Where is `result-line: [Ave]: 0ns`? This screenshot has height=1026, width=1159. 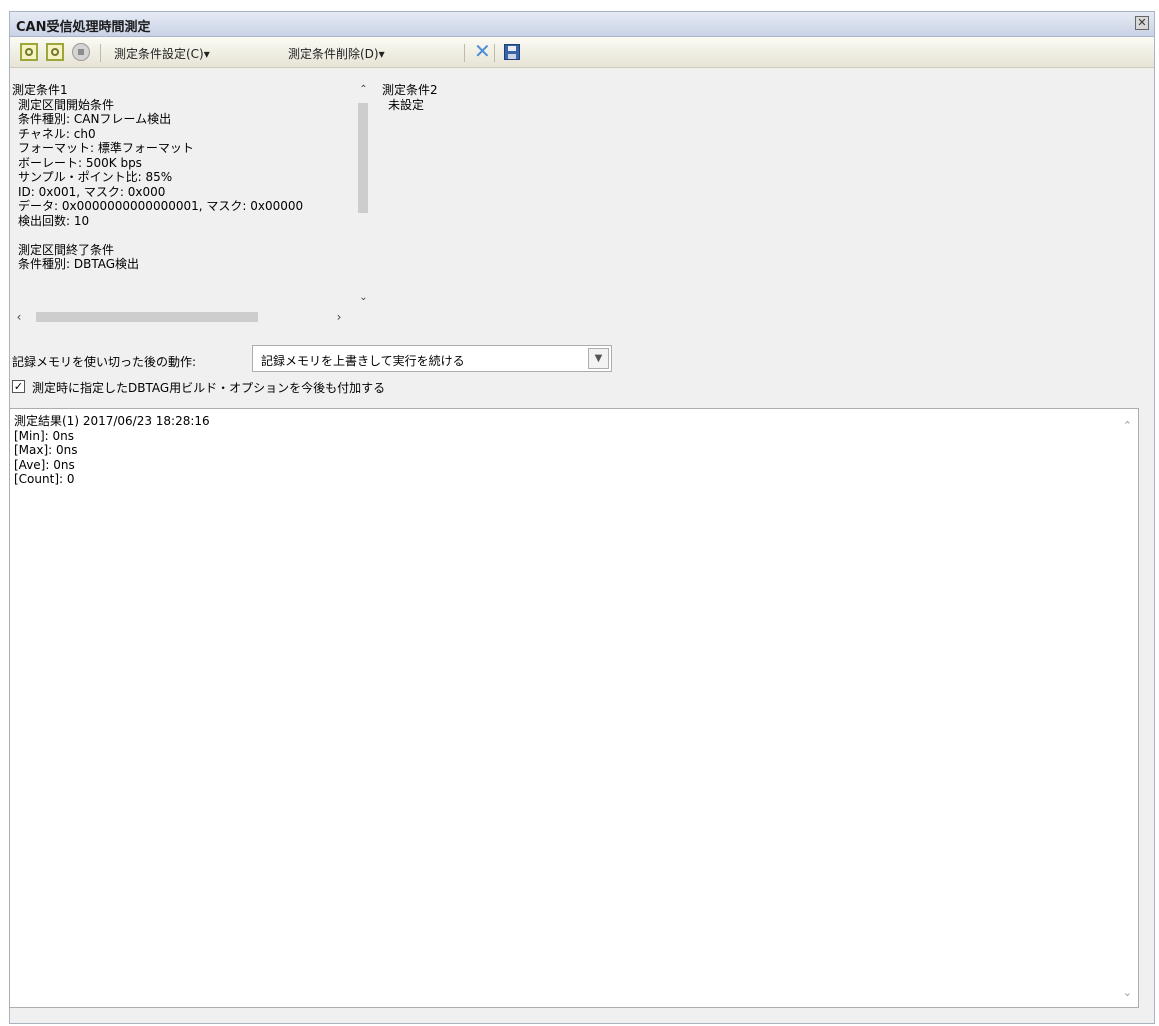
result-line: [Ave]: 0ns is located at coordinates (44, 464).